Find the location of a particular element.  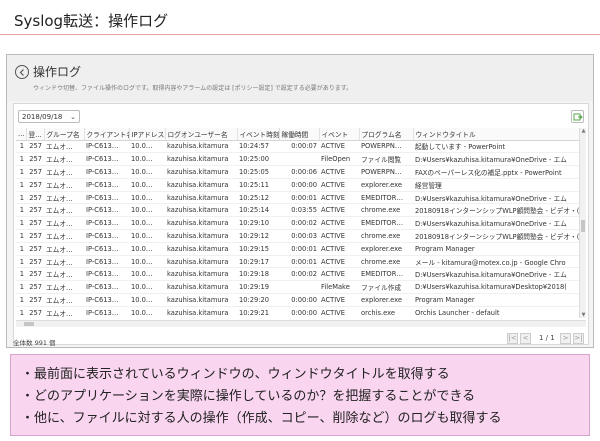

column-header: グループ名 is located at coordinates (64, 134).